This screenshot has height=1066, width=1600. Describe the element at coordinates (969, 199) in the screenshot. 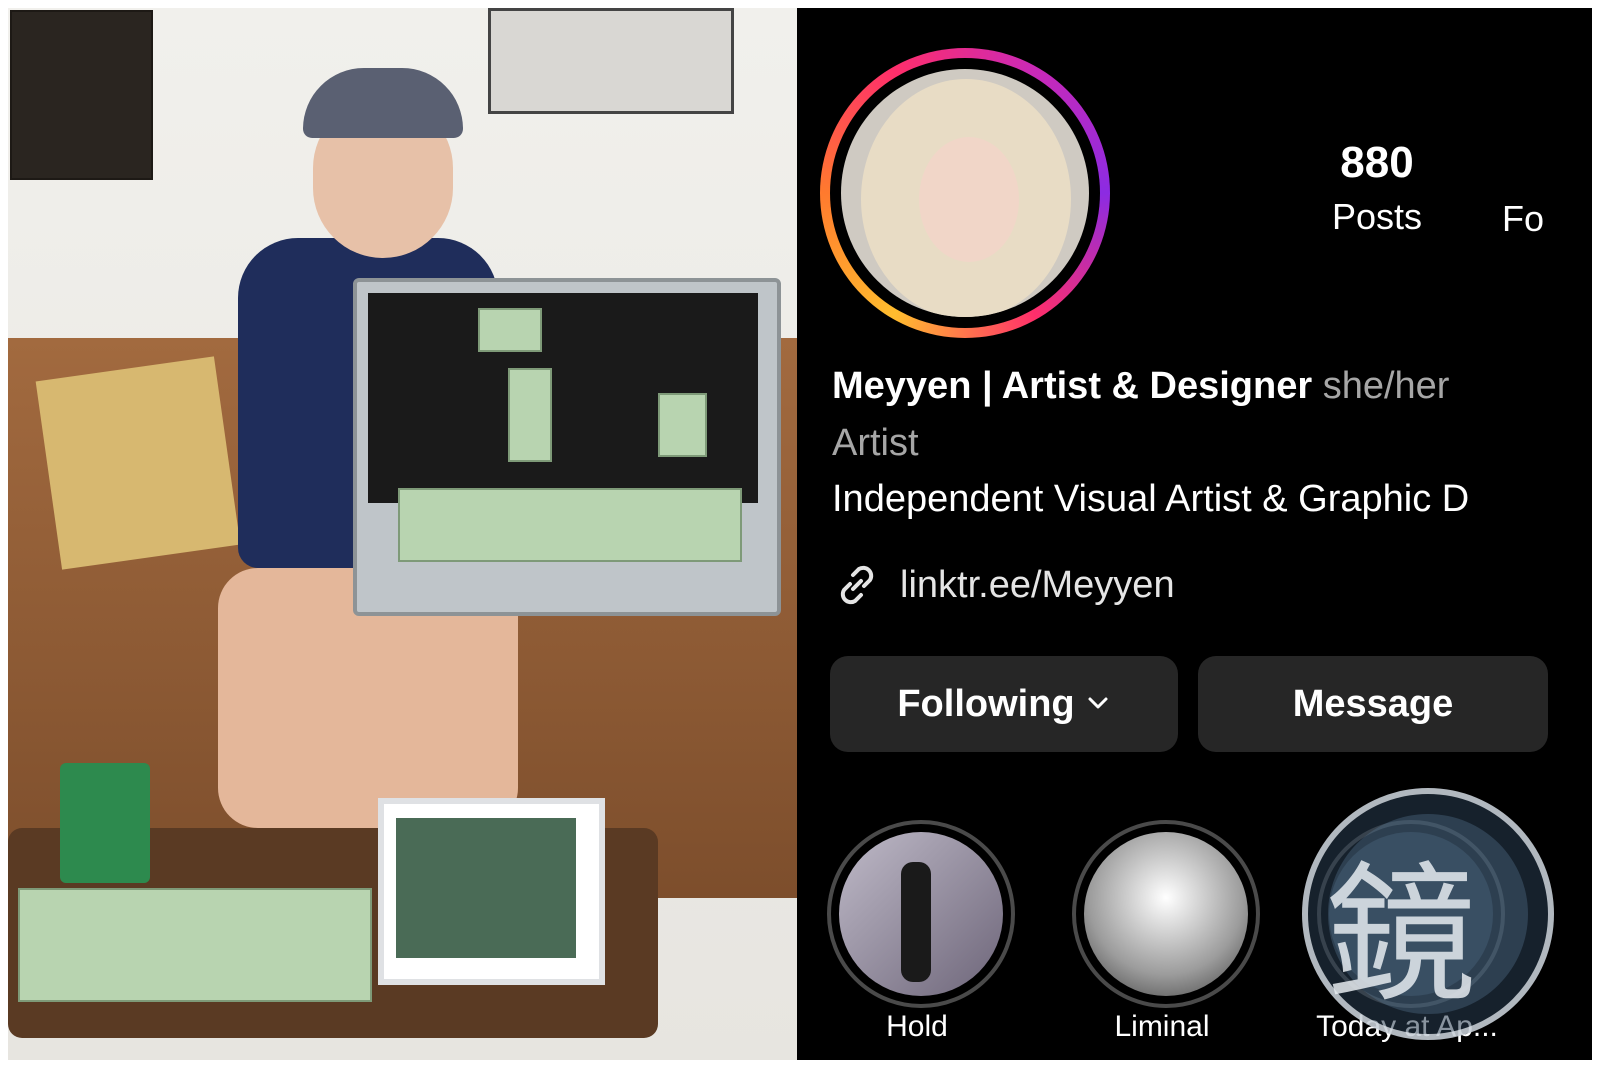

I see `avatar-face` at that location.